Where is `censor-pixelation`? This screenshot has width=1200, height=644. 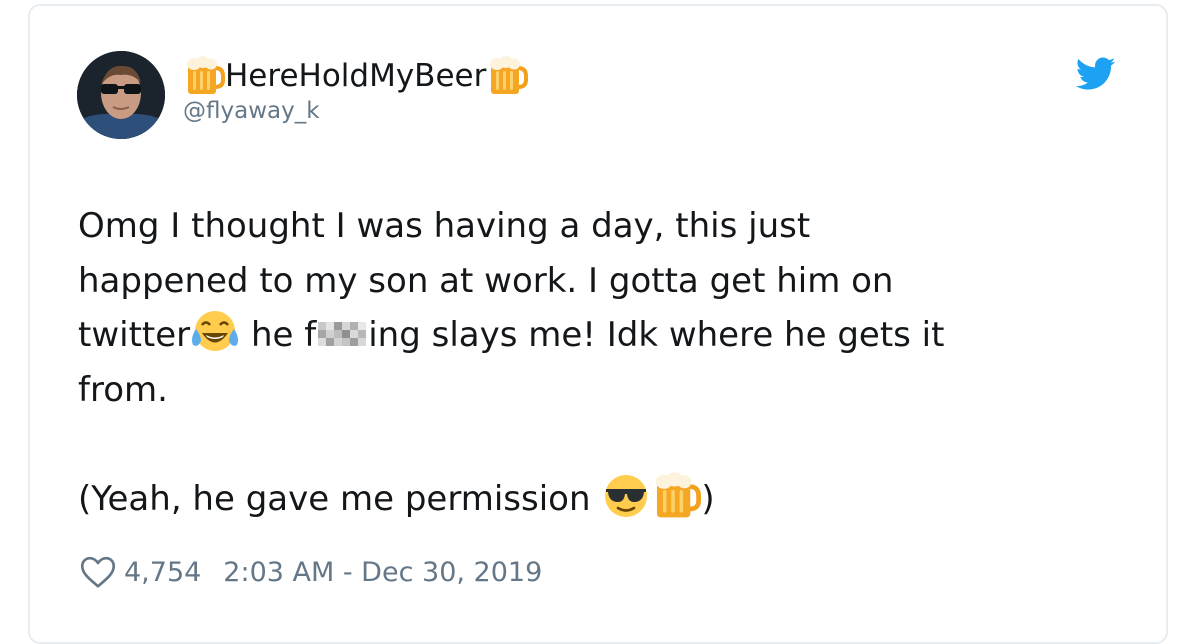 censor-pixelation is located at coordinates (342, 333).